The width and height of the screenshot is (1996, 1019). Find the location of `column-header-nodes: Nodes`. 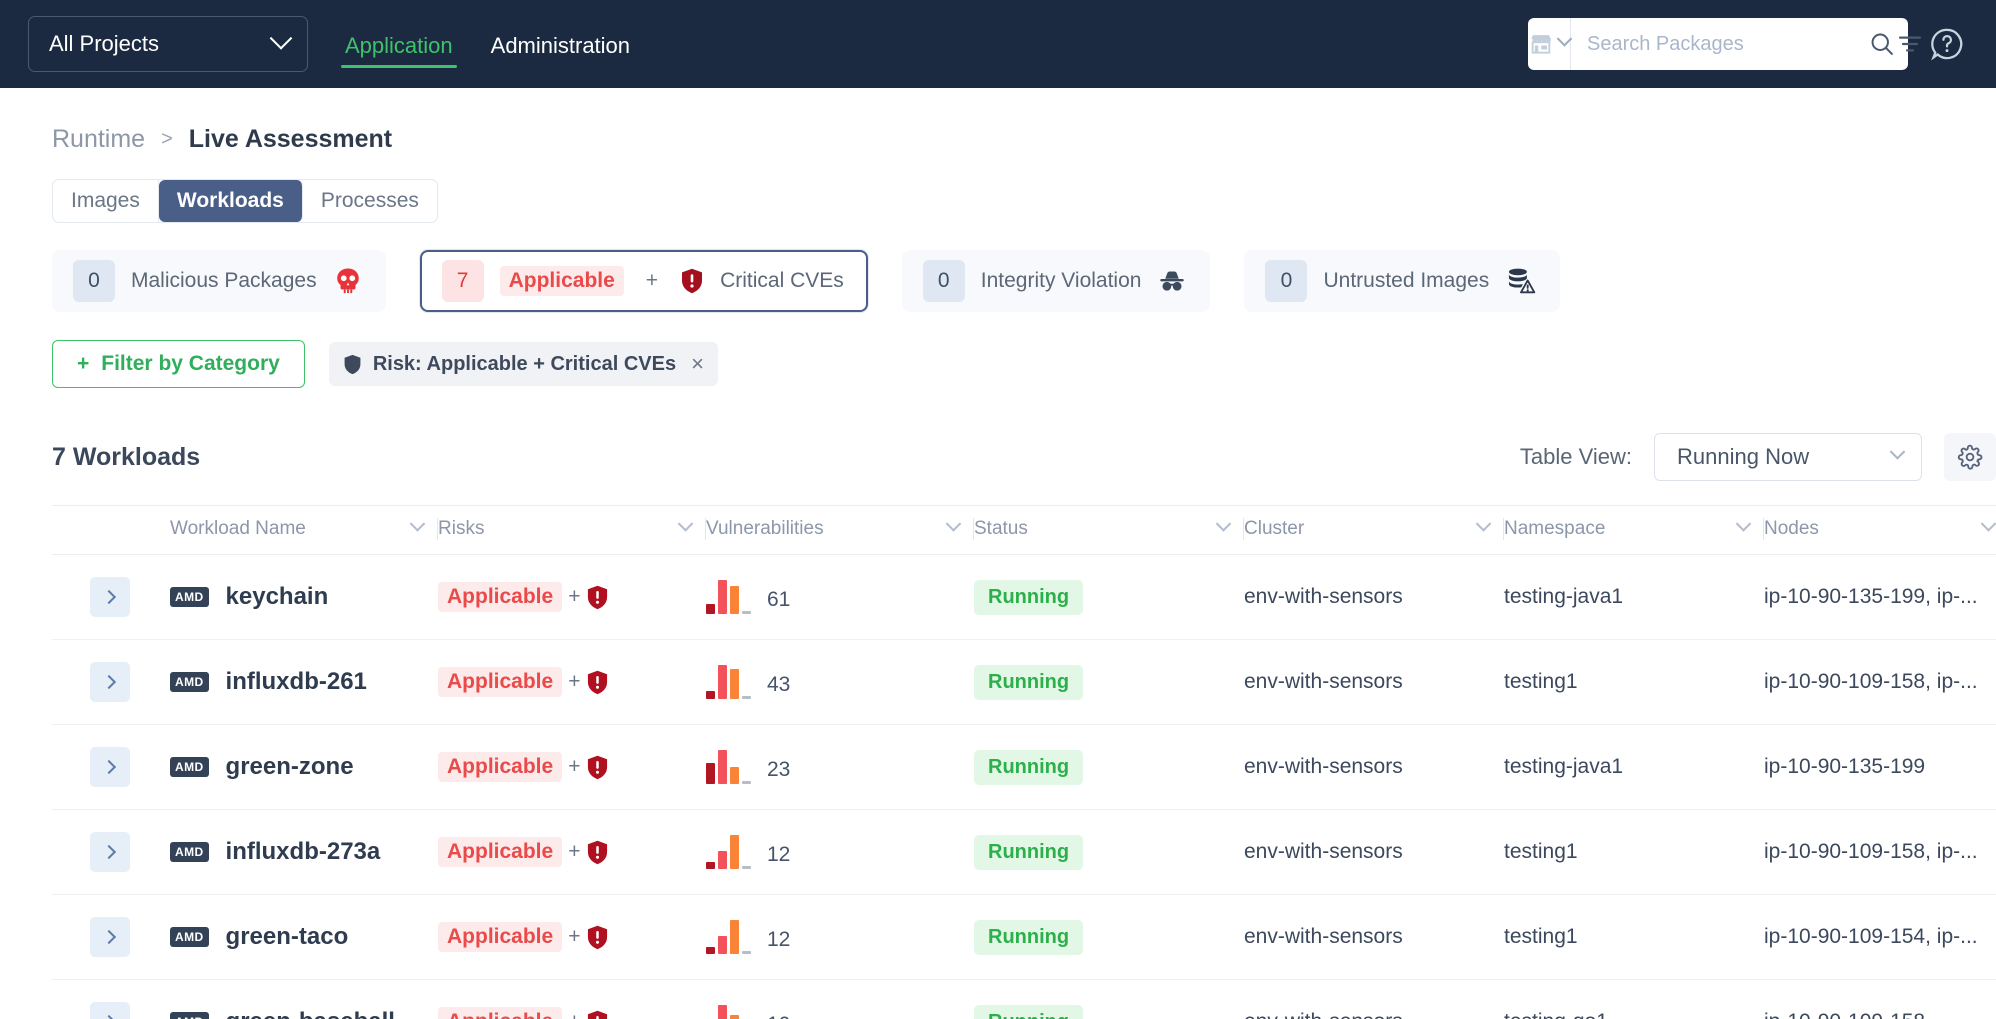

column-header-nodes: Nodes is located at coordinates (1880, 527).